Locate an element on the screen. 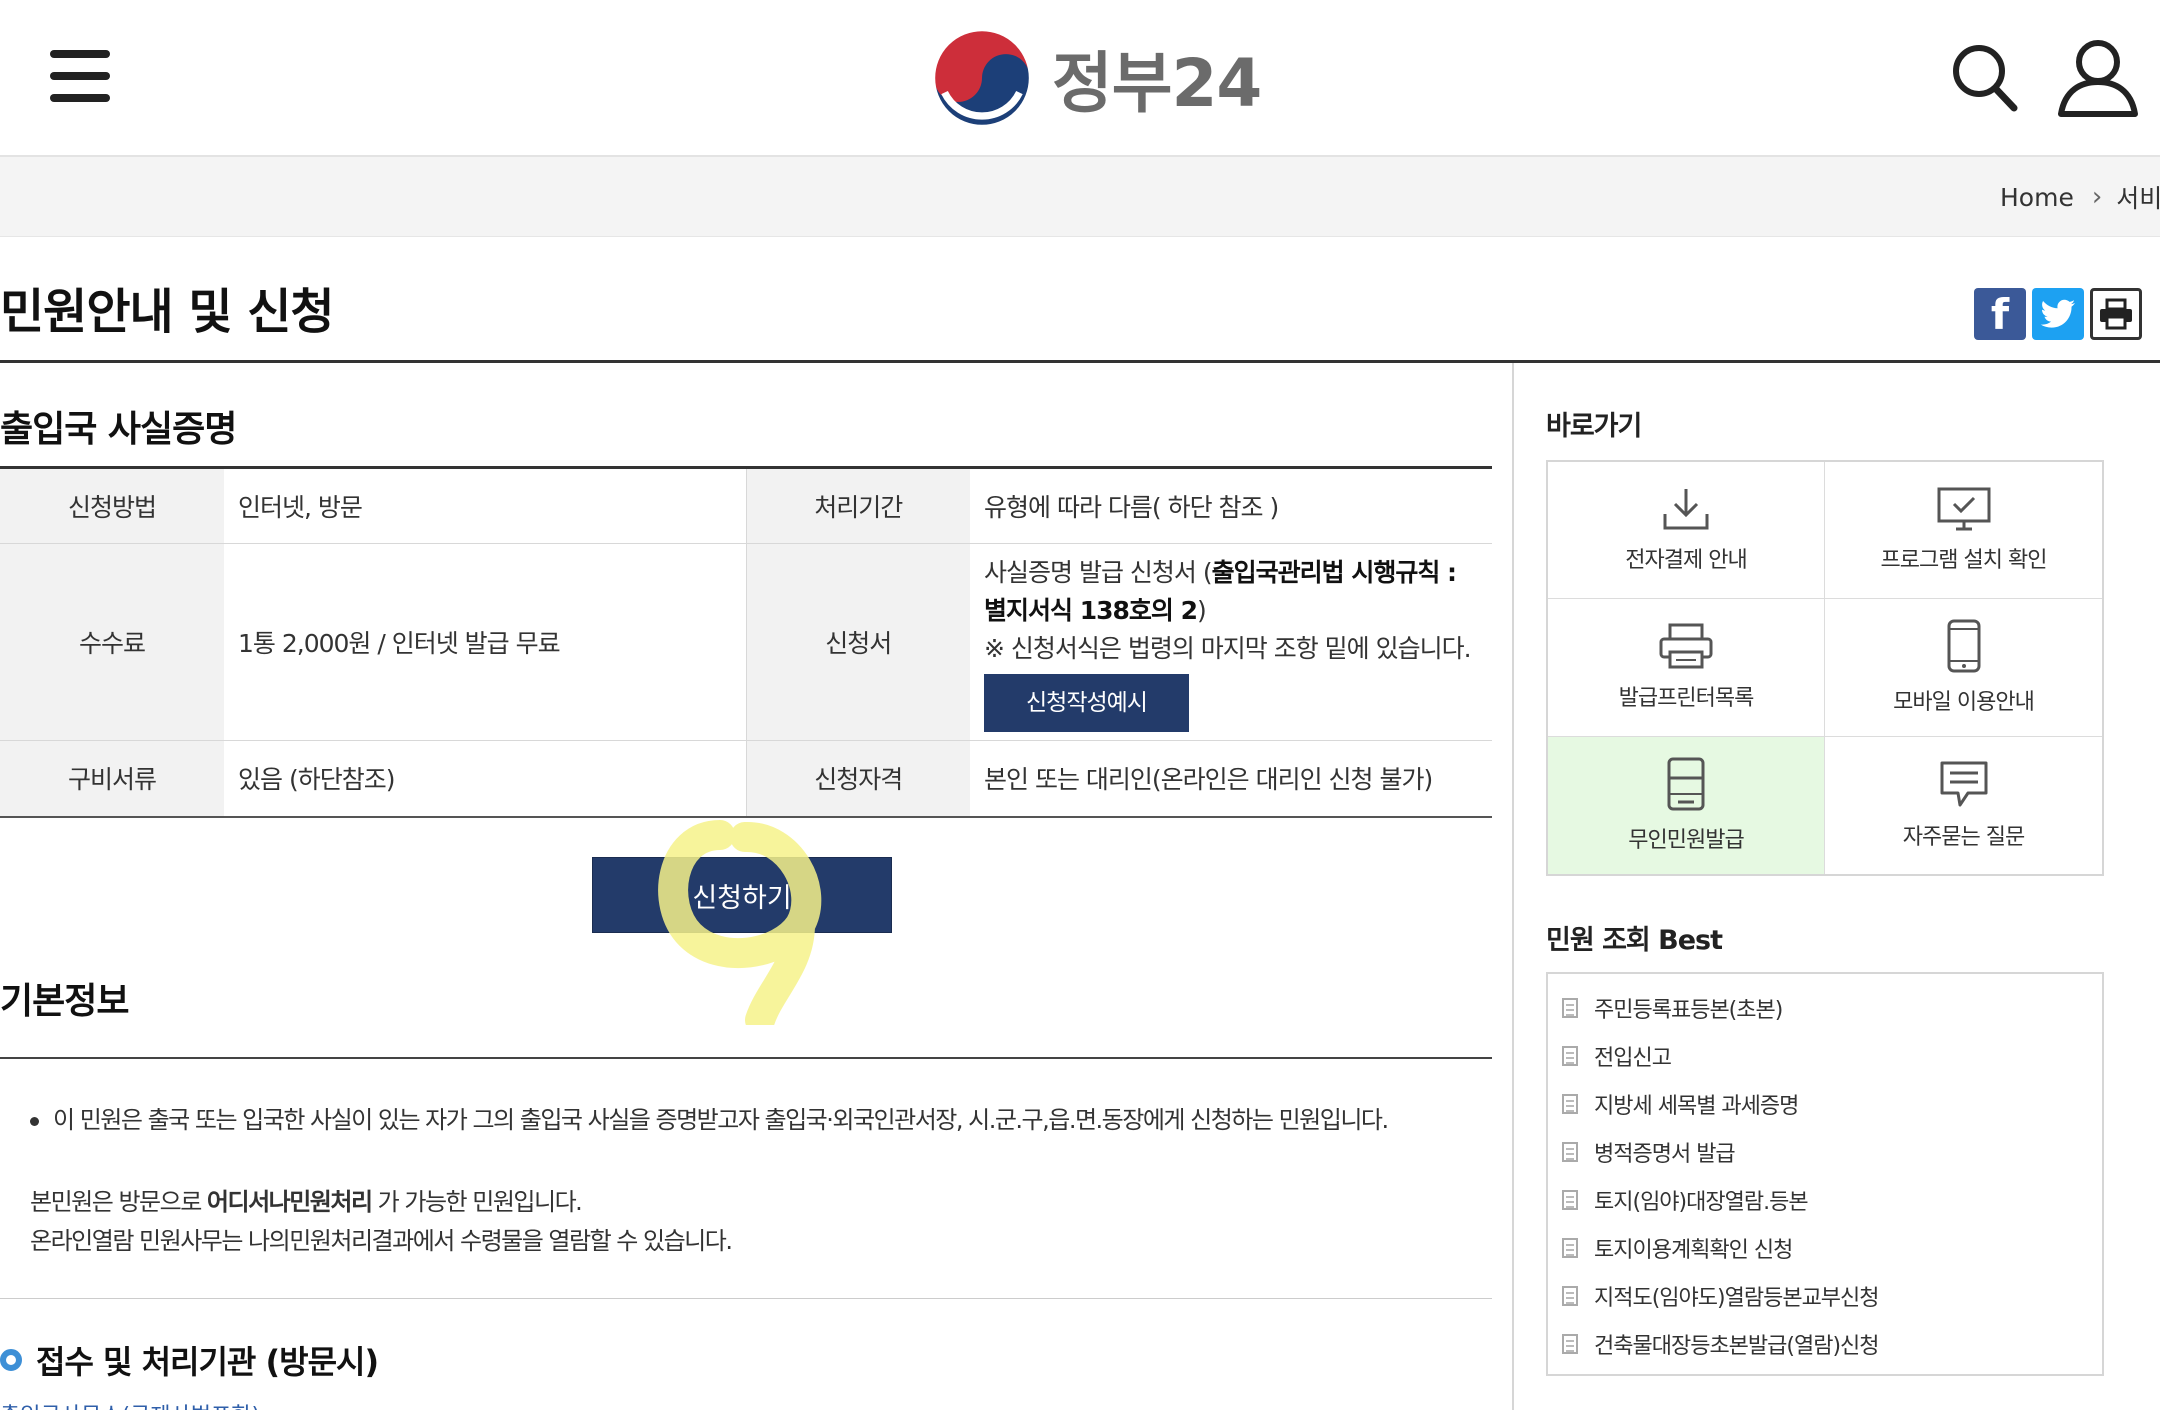 The height and width of the screenshot is (1410, 2160). quick-link-faq: 자주묻는 질문 is located at coordinates (1963, 805).